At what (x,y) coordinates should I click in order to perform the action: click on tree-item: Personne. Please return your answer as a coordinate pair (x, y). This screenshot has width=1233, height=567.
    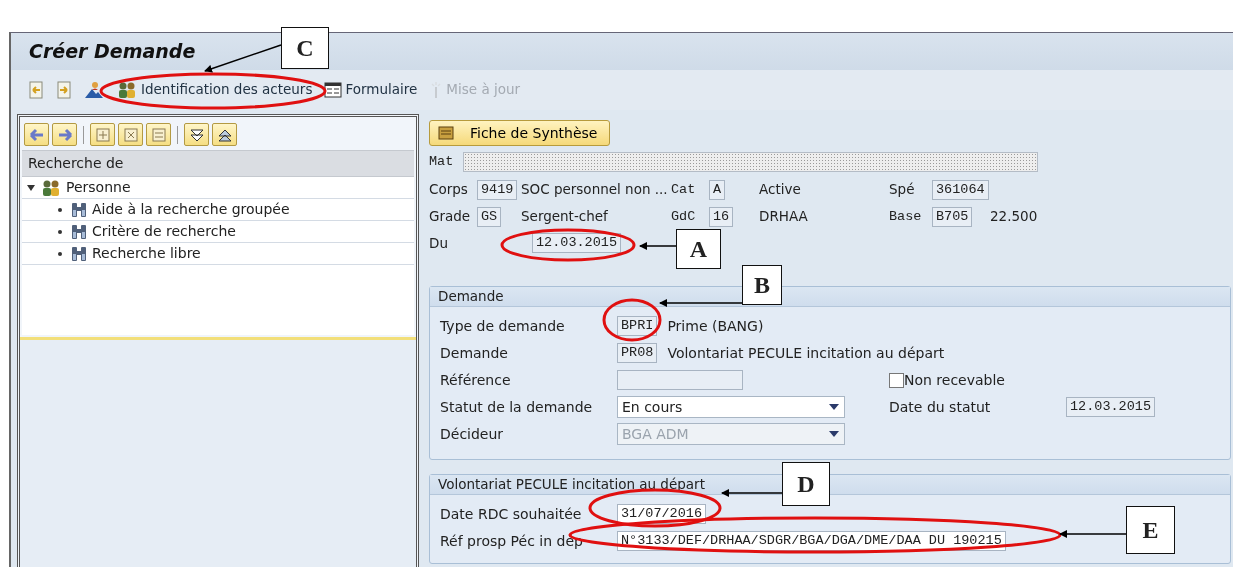
    Looking at the image, I should click on (218, 188).